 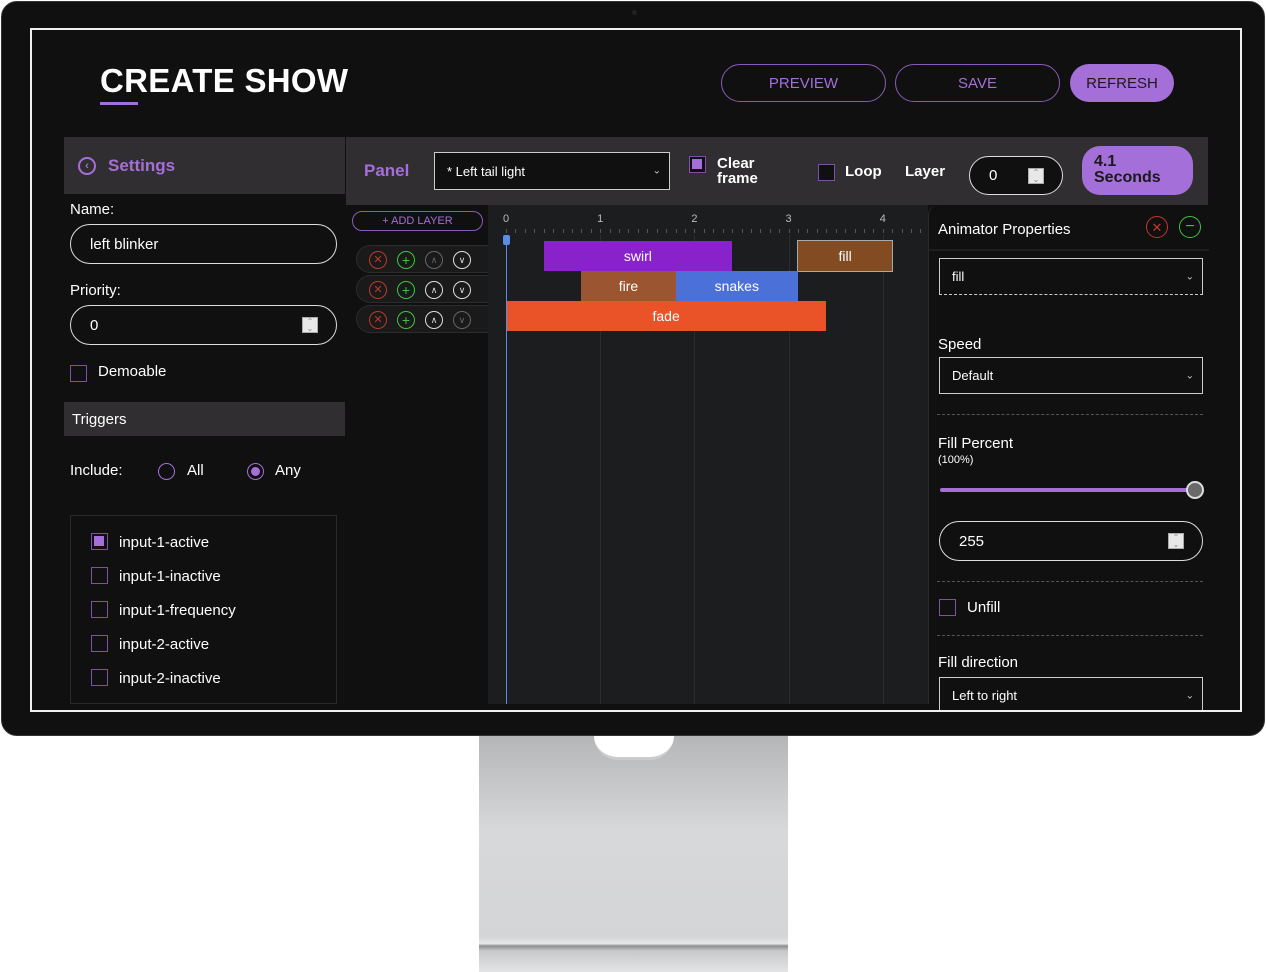 What do you see at coordinates (697, 164) in the screenshot?
I see `clear-frame-checkbox` at bounding box center [697, 164].